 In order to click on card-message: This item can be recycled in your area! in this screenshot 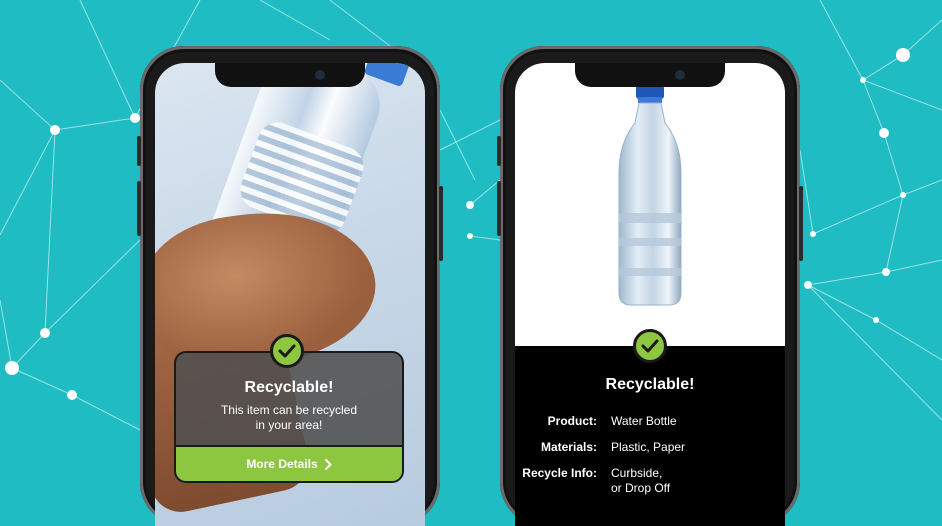, I will do `click(289, 418)`.